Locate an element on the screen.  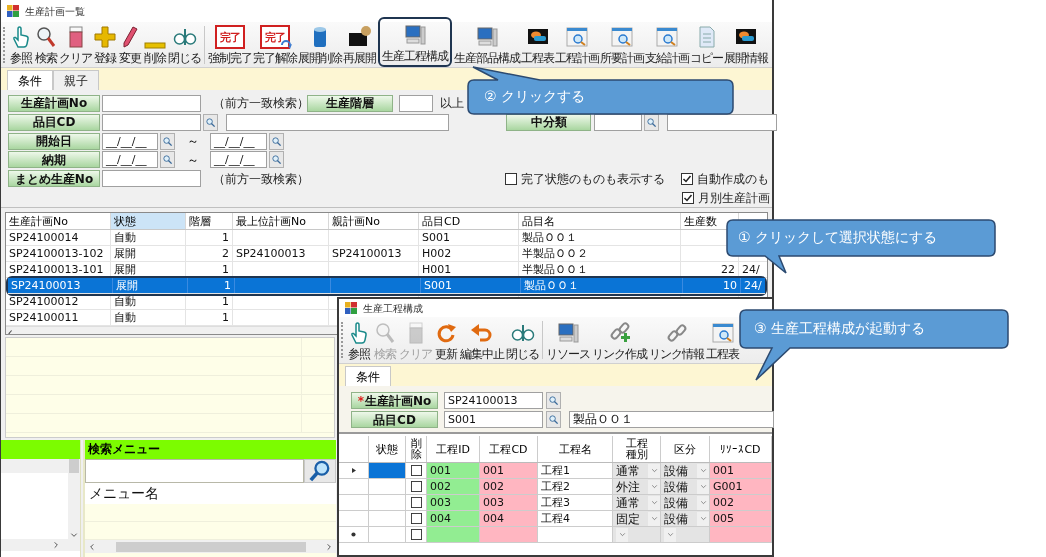
toolbar-button: 工程計画 is located at coordinates (577, 44).